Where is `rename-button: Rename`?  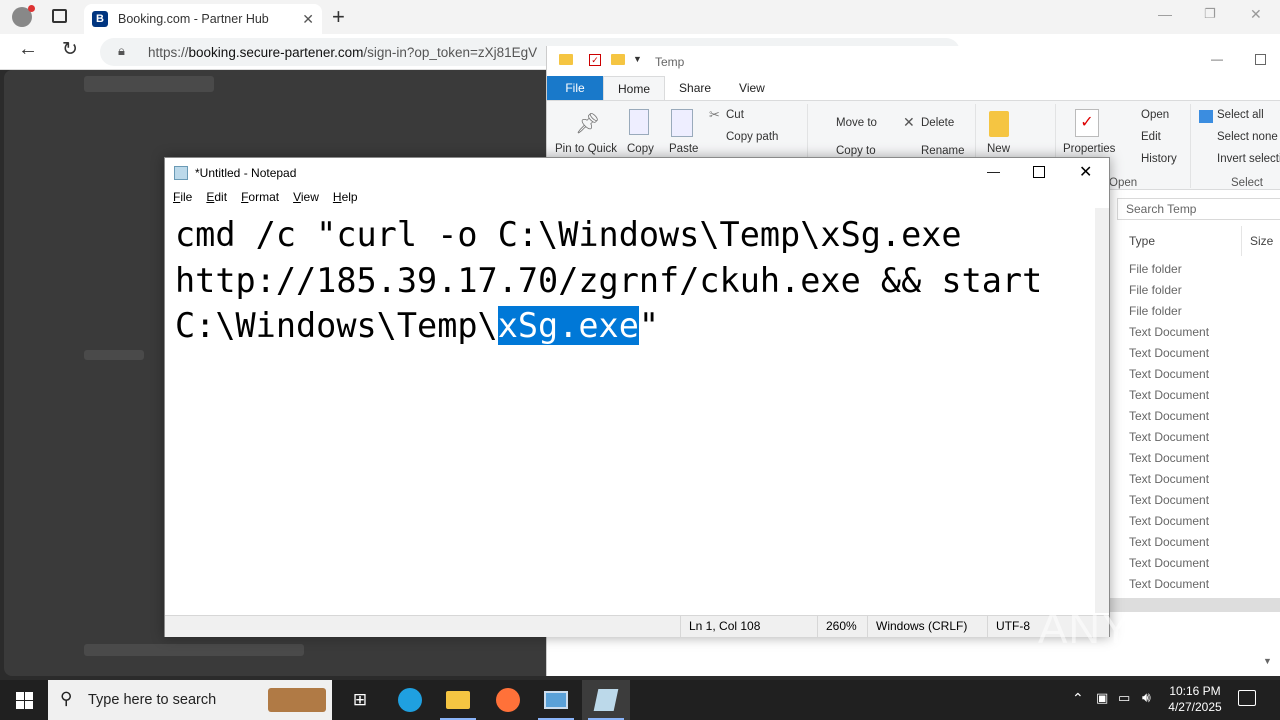
rename-button: Rename is located at coordinates (942, 151).